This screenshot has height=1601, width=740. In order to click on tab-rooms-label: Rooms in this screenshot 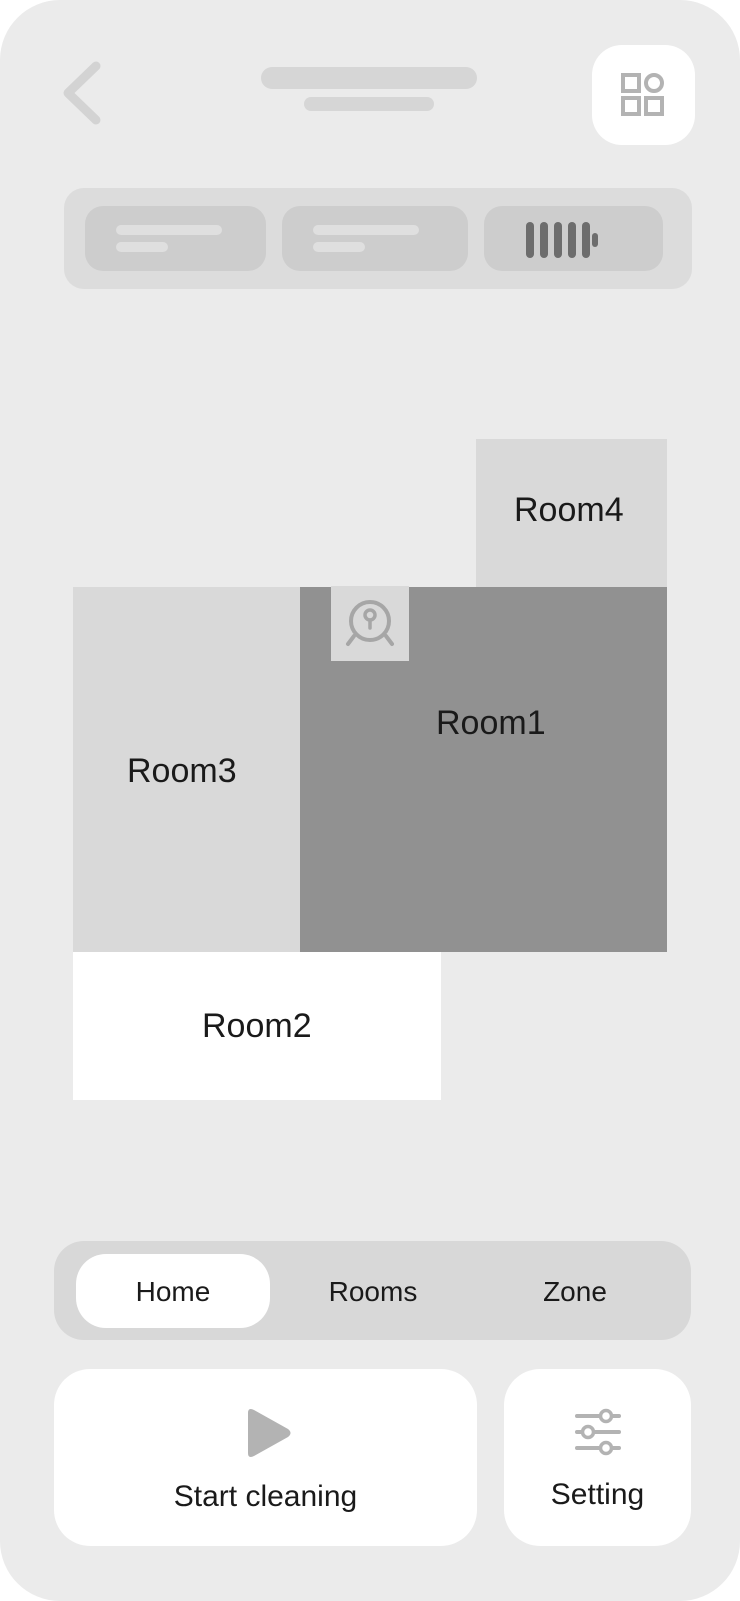, I will do `click(373, 1291)`.